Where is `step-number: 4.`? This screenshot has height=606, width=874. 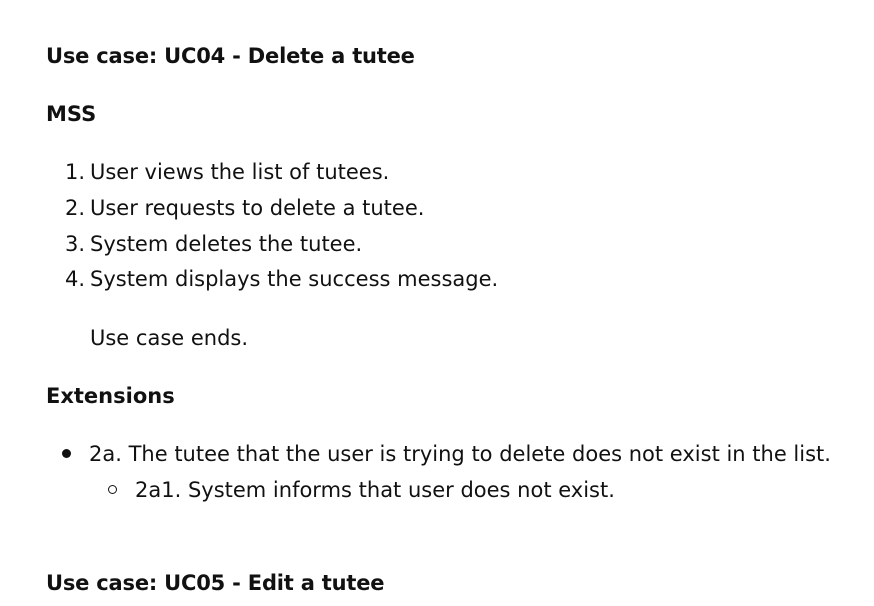 step-number: 4. is located at coordinates (75, 279).